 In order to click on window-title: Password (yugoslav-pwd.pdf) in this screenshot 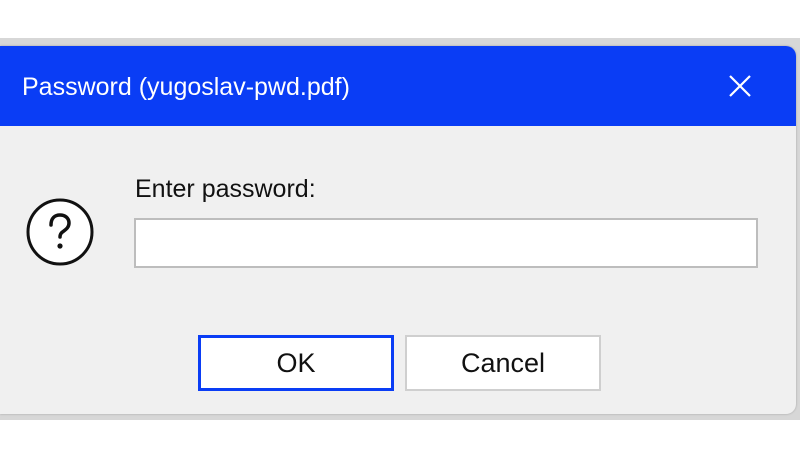, I will do `click(186, 87)`.